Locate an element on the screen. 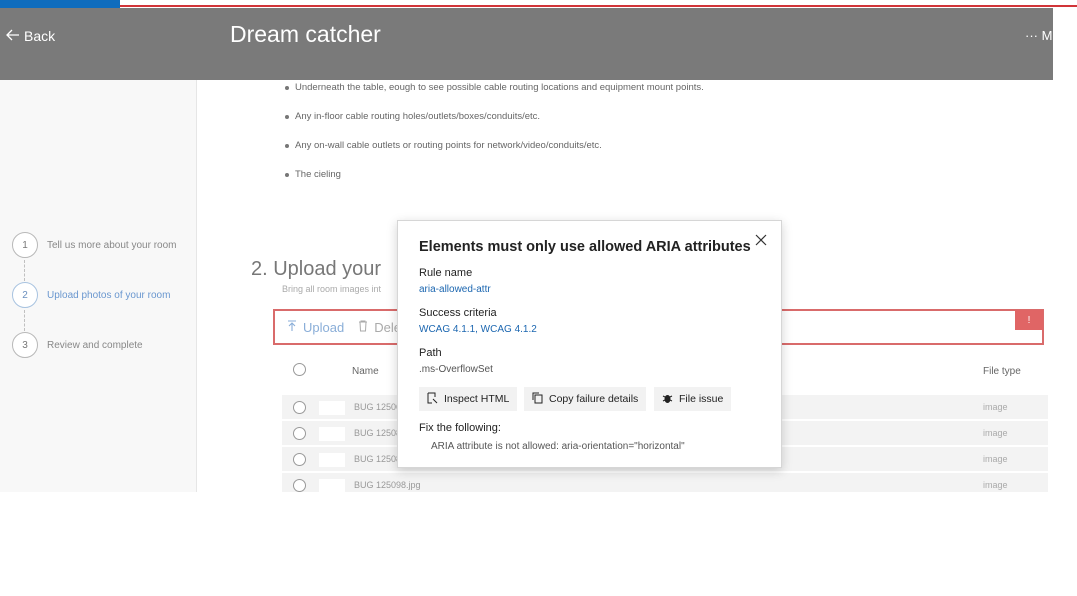 This screenshot has width=1077, height=596. inspect-html-label: Inspect HTML is located at coordinates (477, 399).